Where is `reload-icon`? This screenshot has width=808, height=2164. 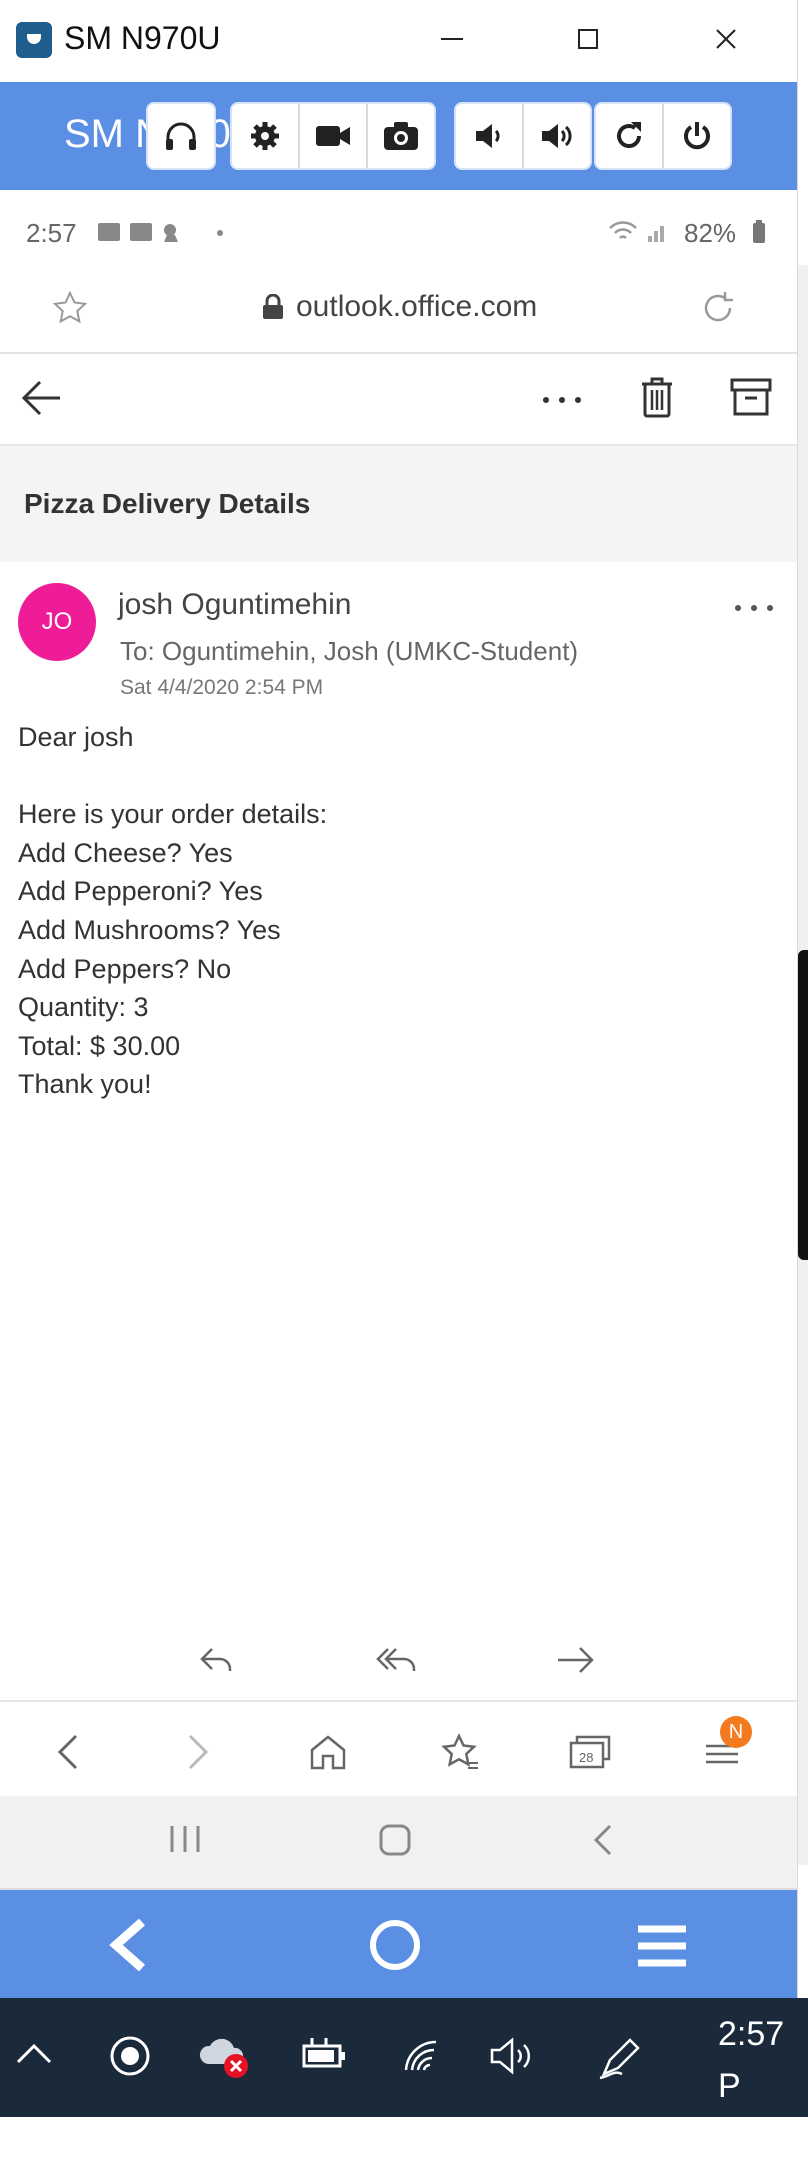
reload-icon is located at coordinates (718, 308).